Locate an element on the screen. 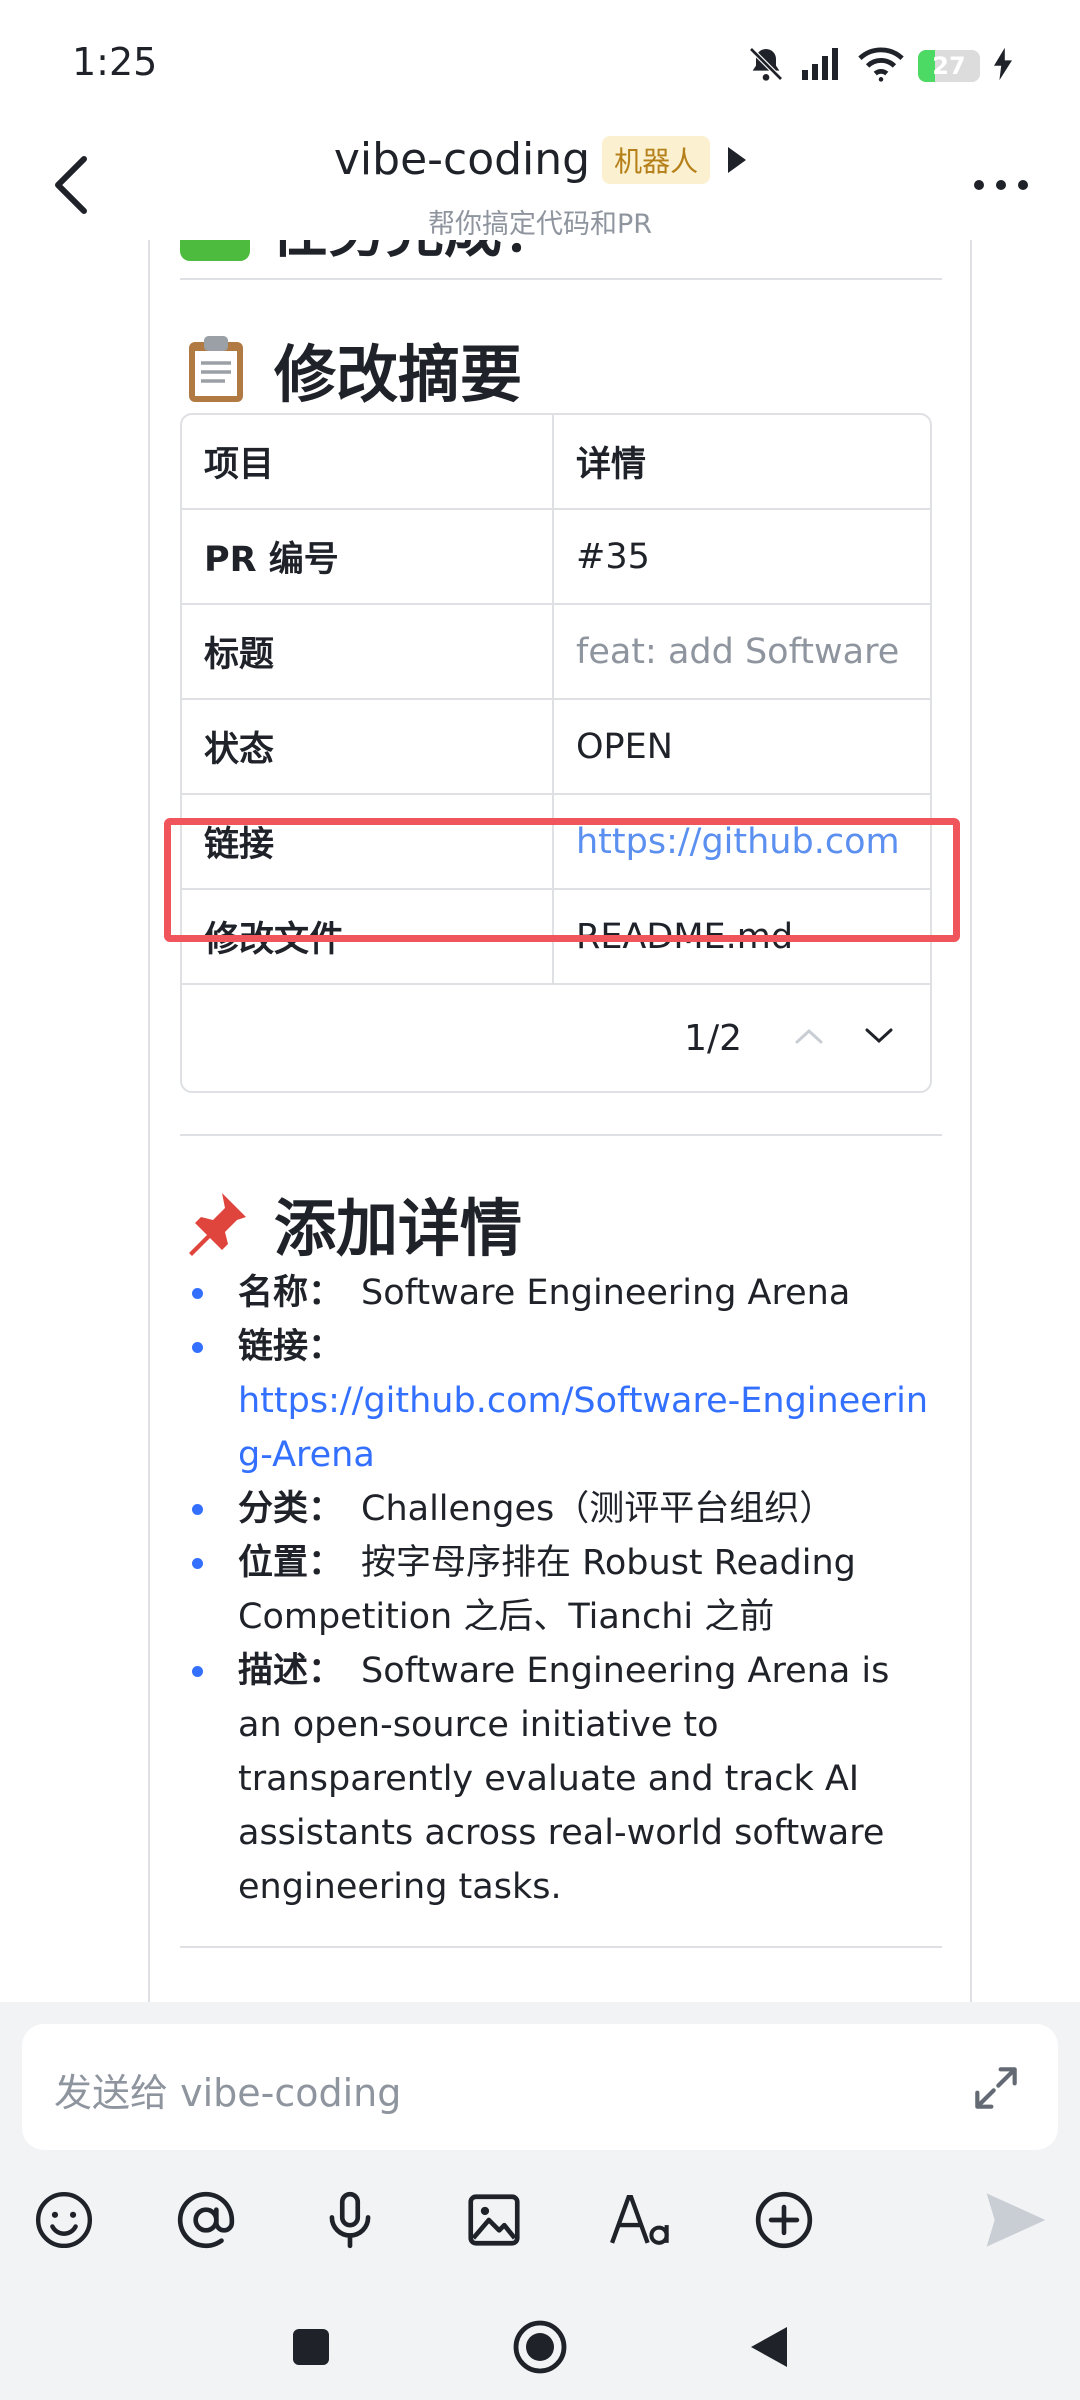 This screenshot has width=1080, height=2400. emoji-button is located at coordinates (64, 2220).